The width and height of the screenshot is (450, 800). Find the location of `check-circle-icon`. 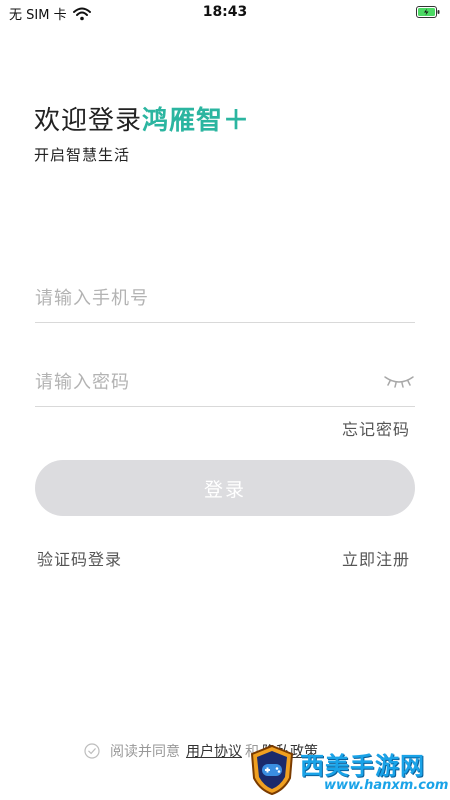

check-circle-icon is located at coordinates (92, 751).